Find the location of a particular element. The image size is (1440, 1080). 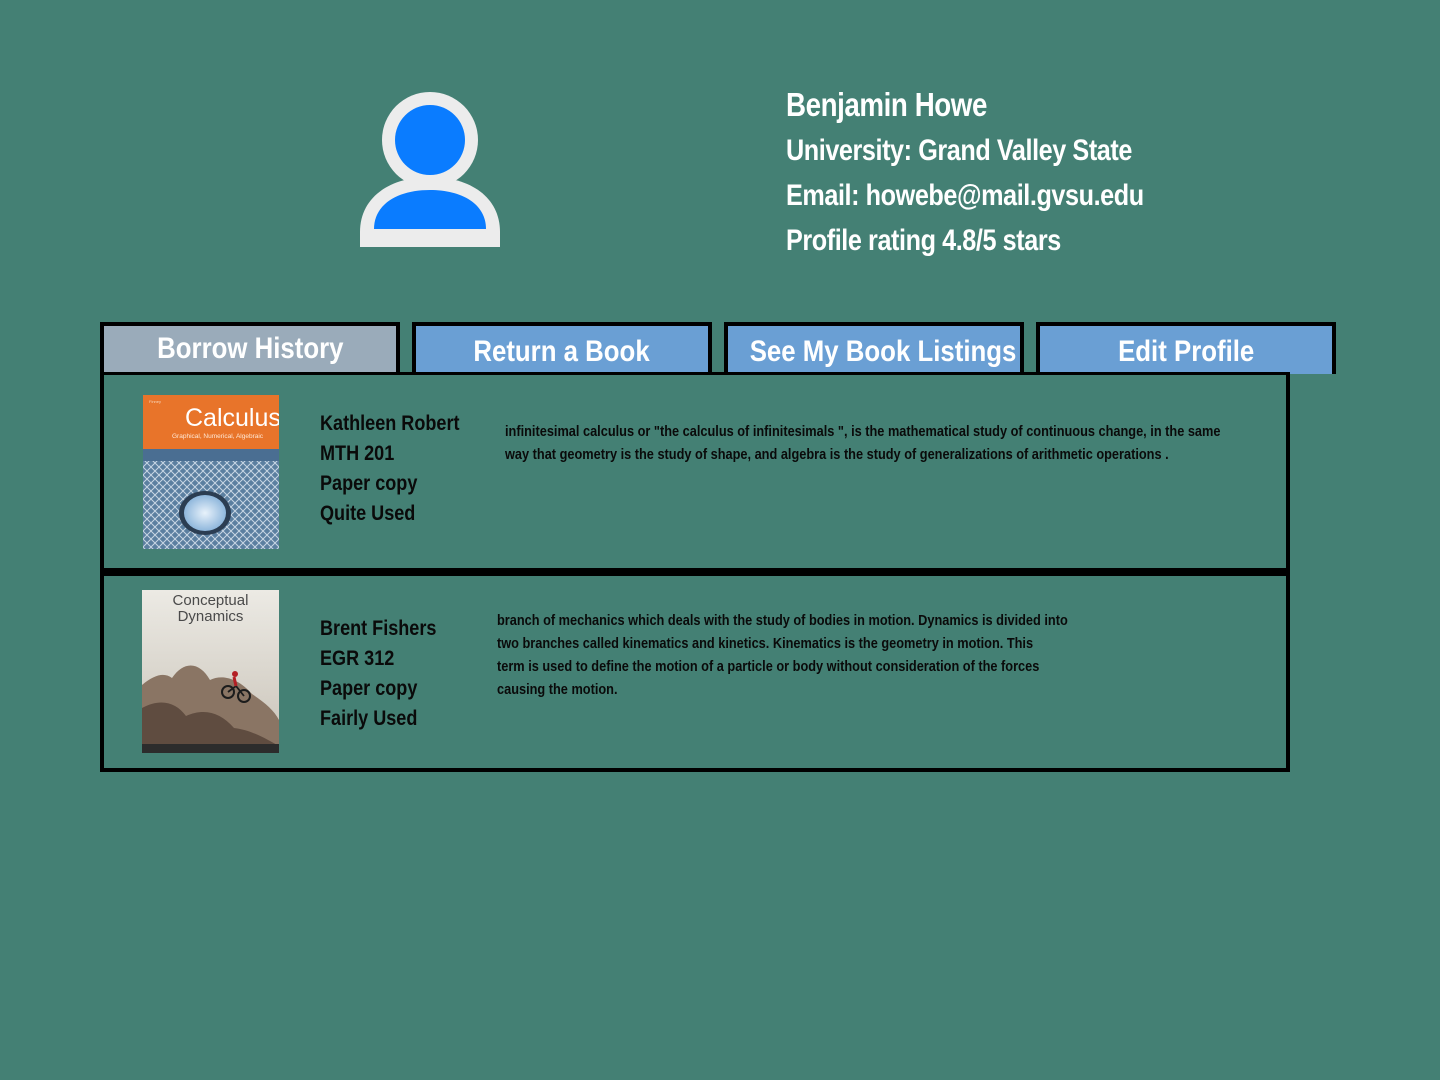

tab-label: Return a Book is located at coordinates (562, 351).